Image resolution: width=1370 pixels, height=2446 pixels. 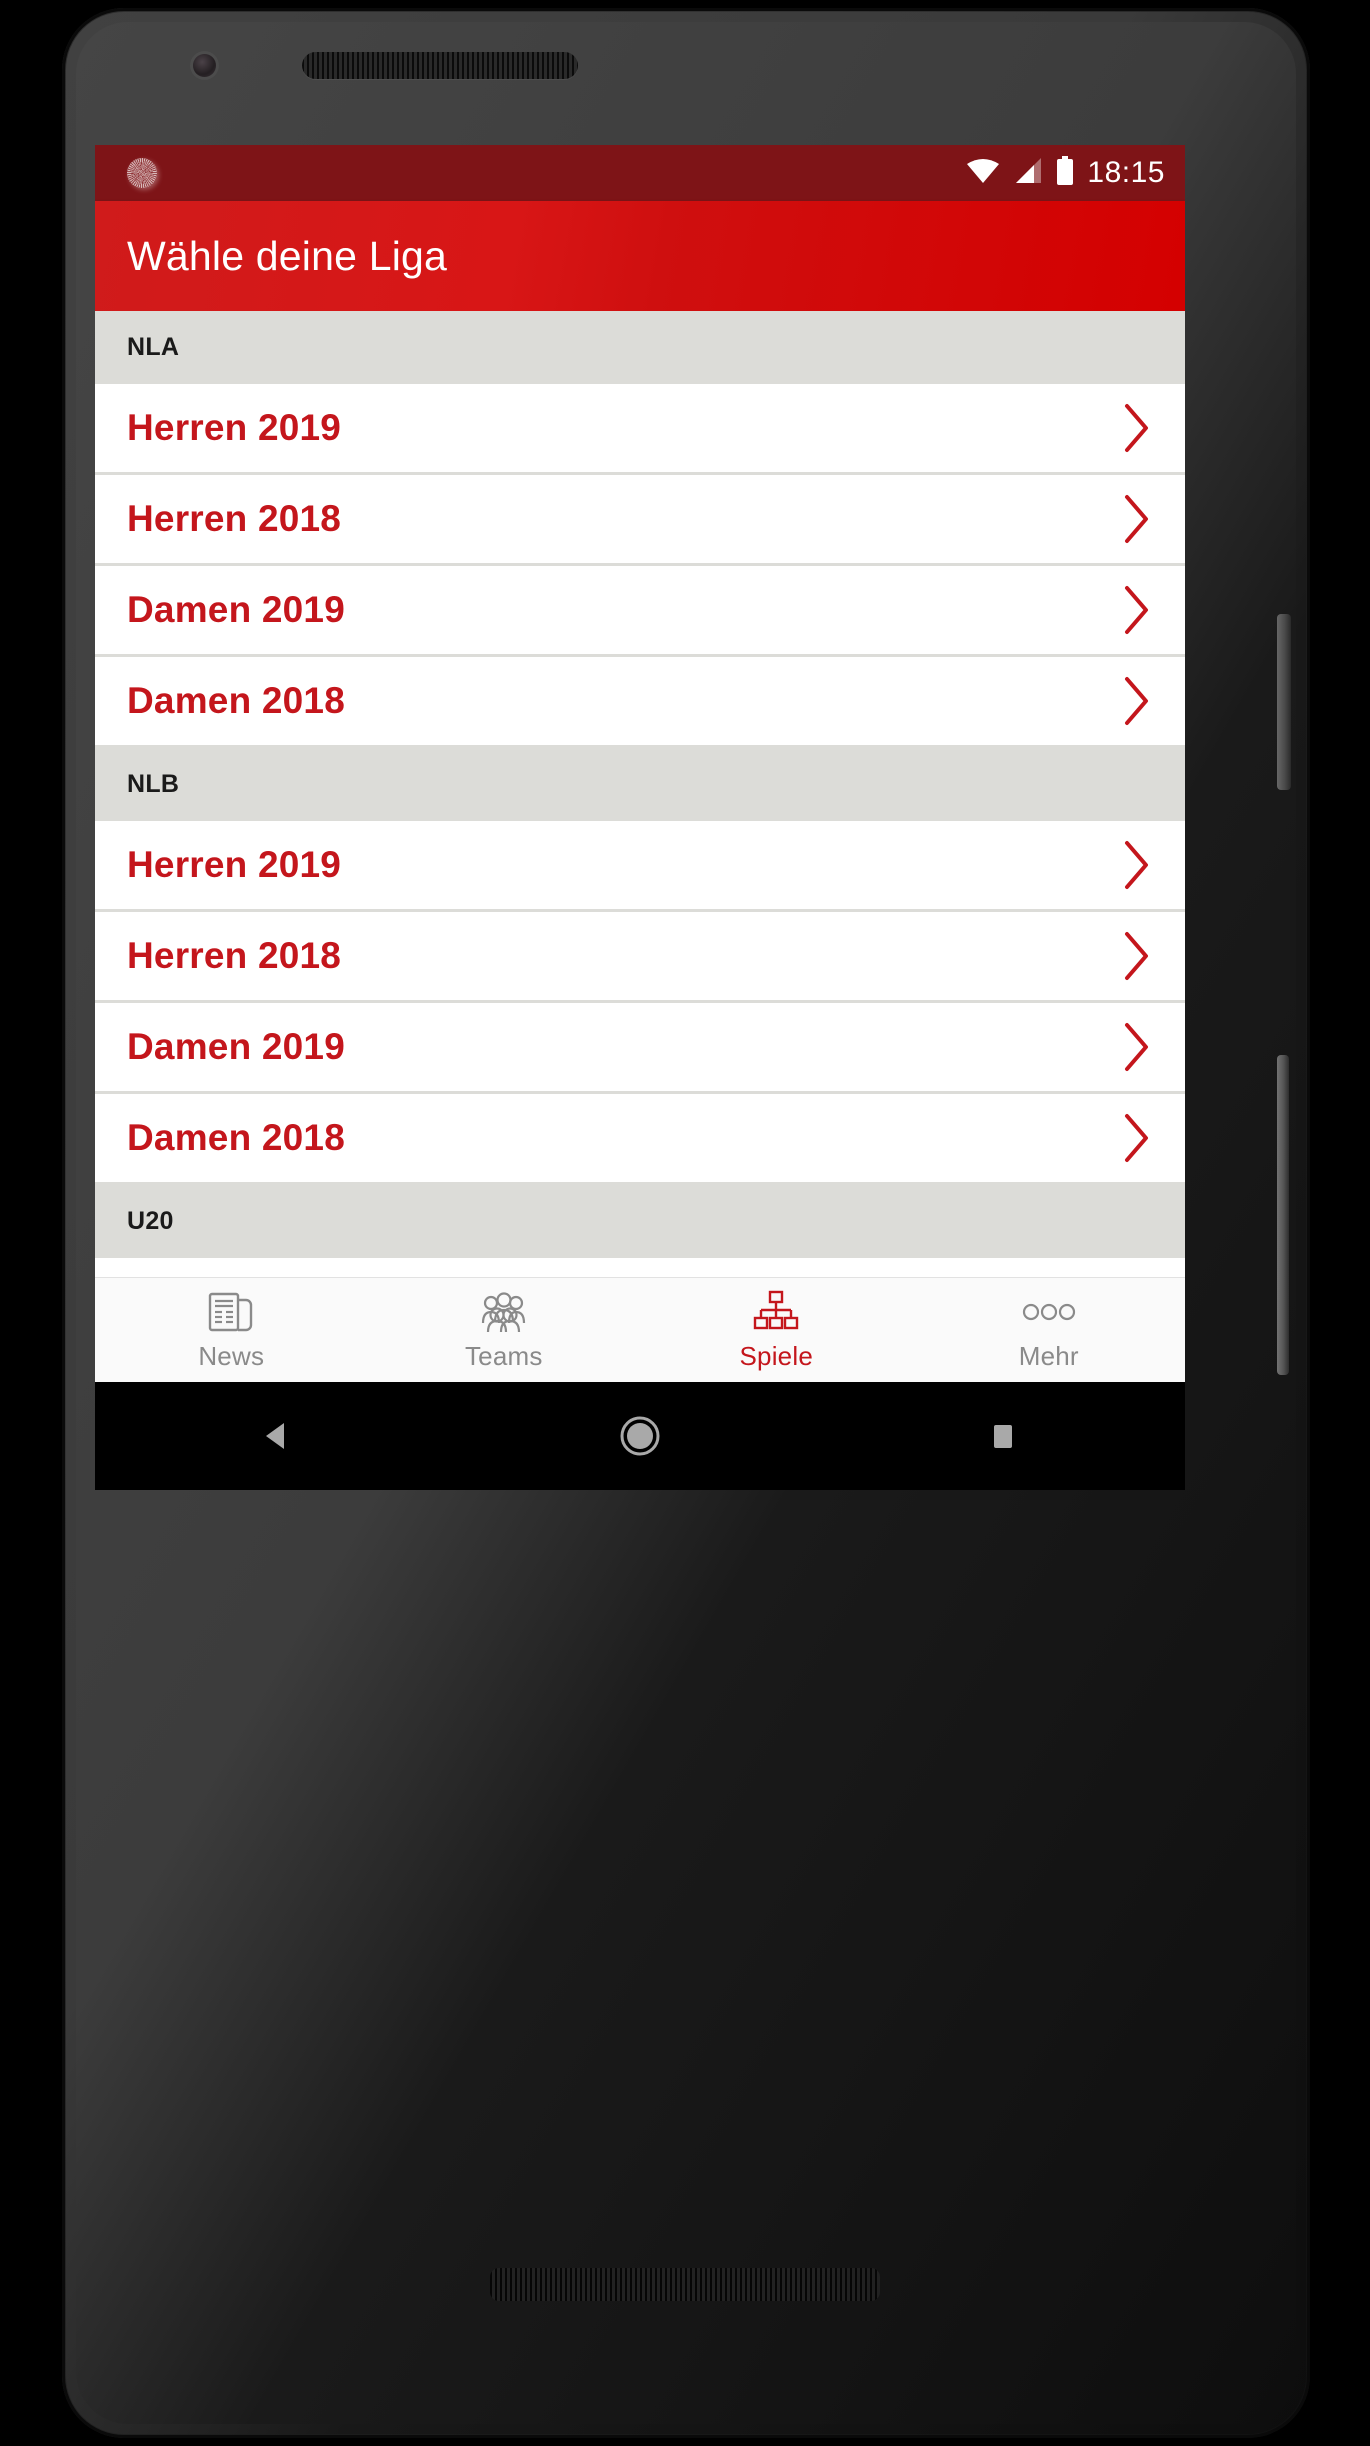 I want to click on people-group-icon, so click(x=504, y=1312).